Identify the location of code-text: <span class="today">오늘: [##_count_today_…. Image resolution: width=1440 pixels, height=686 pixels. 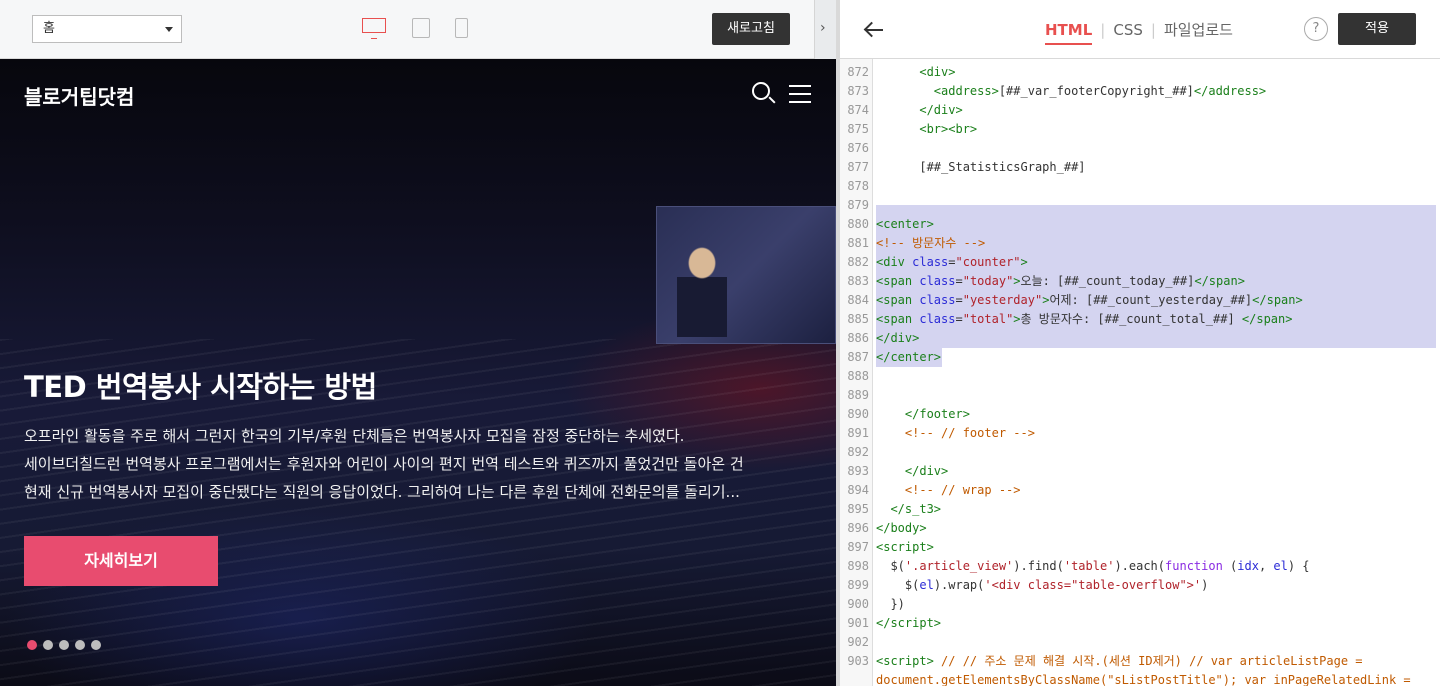
(1060, 281).